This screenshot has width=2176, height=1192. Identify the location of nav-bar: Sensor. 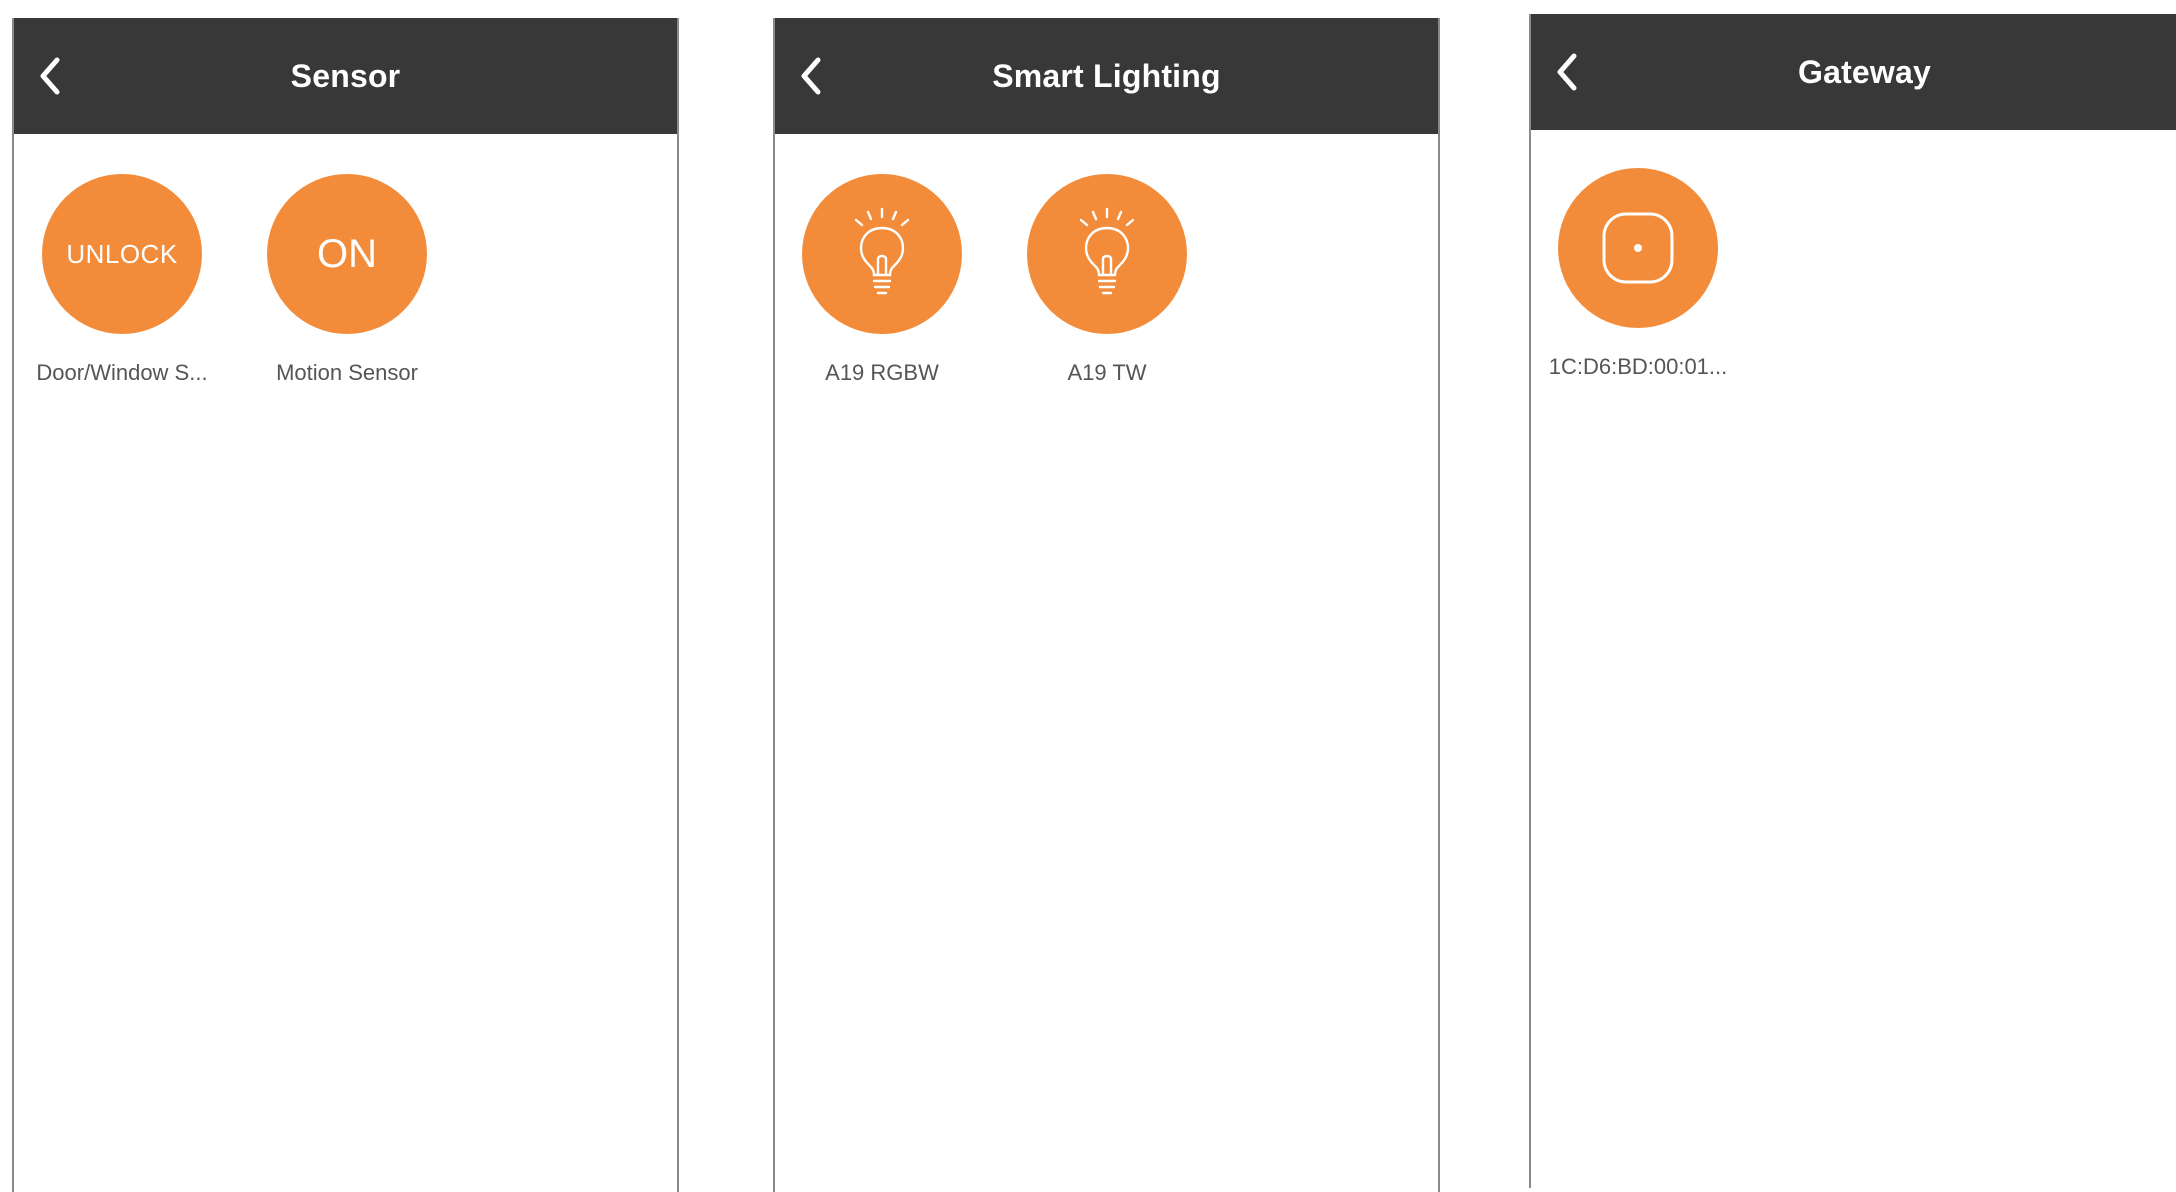
(345, 76).